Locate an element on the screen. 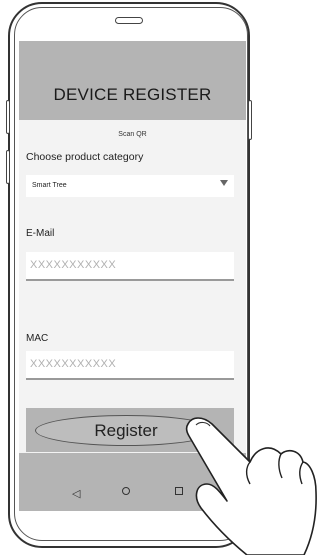 The image size is (322, 555). register-area: Register is located at coordinates (130, 430).